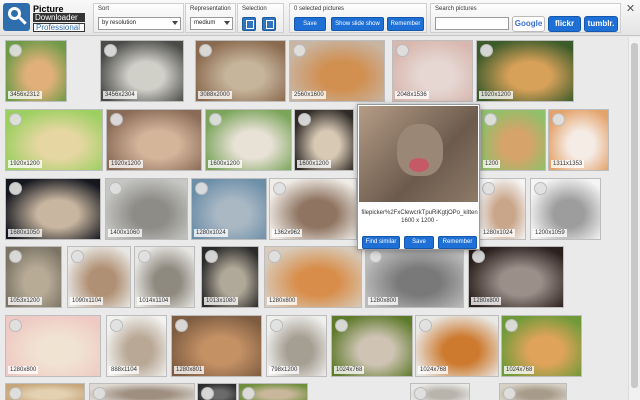 This screenshot has width=640, height=400. What do you see at coordinates (502, 209) in the screenshot?
I see `thumbnail-17: 1280x1024` at bounding box center [502, 209].